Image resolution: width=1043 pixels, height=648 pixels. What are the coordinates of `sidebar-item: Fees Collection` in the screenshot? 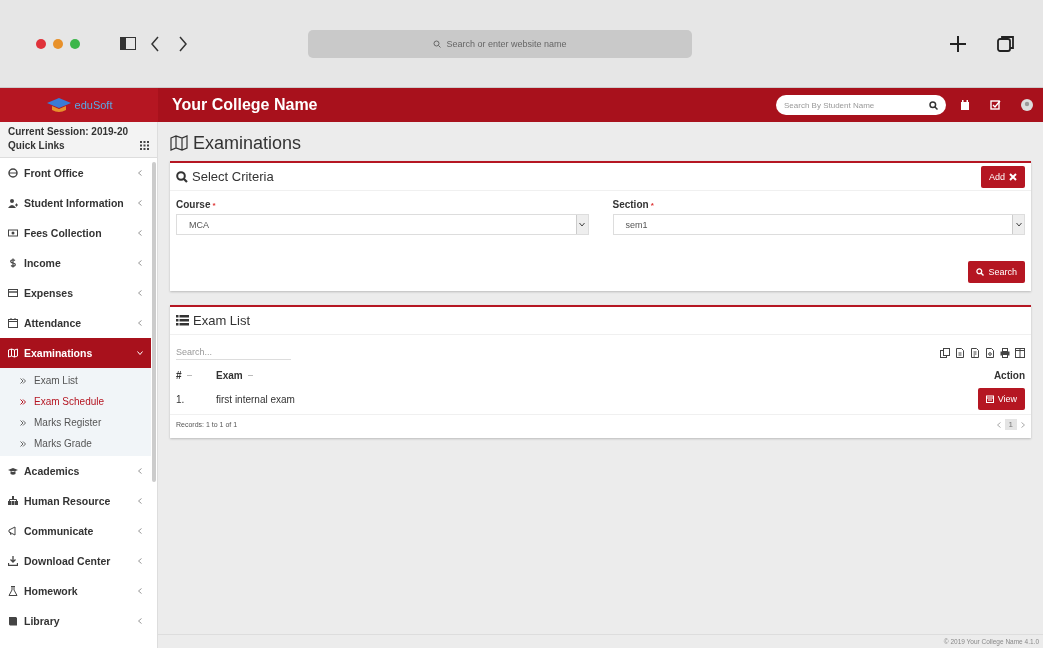 It's located at (75, 233).